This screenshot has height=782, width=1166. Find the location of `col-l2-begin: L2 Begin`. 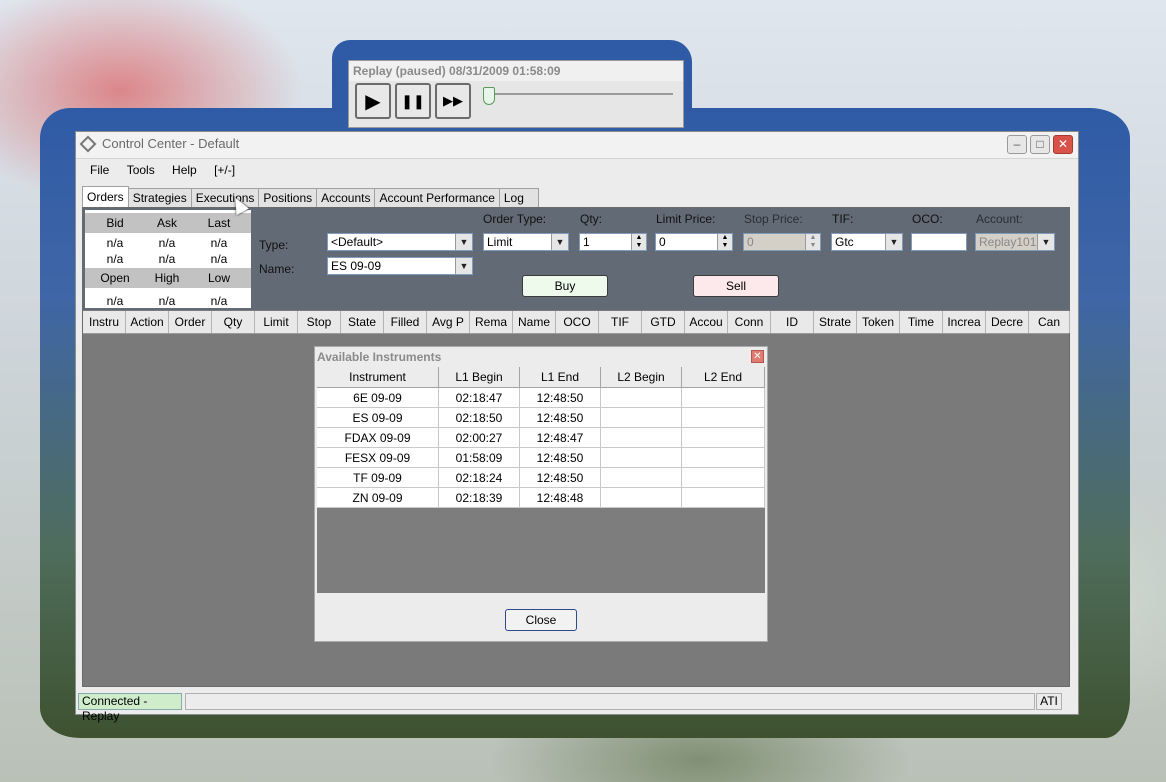

col-l2-begin: L2 Begin is located at coordinates (641, 377).